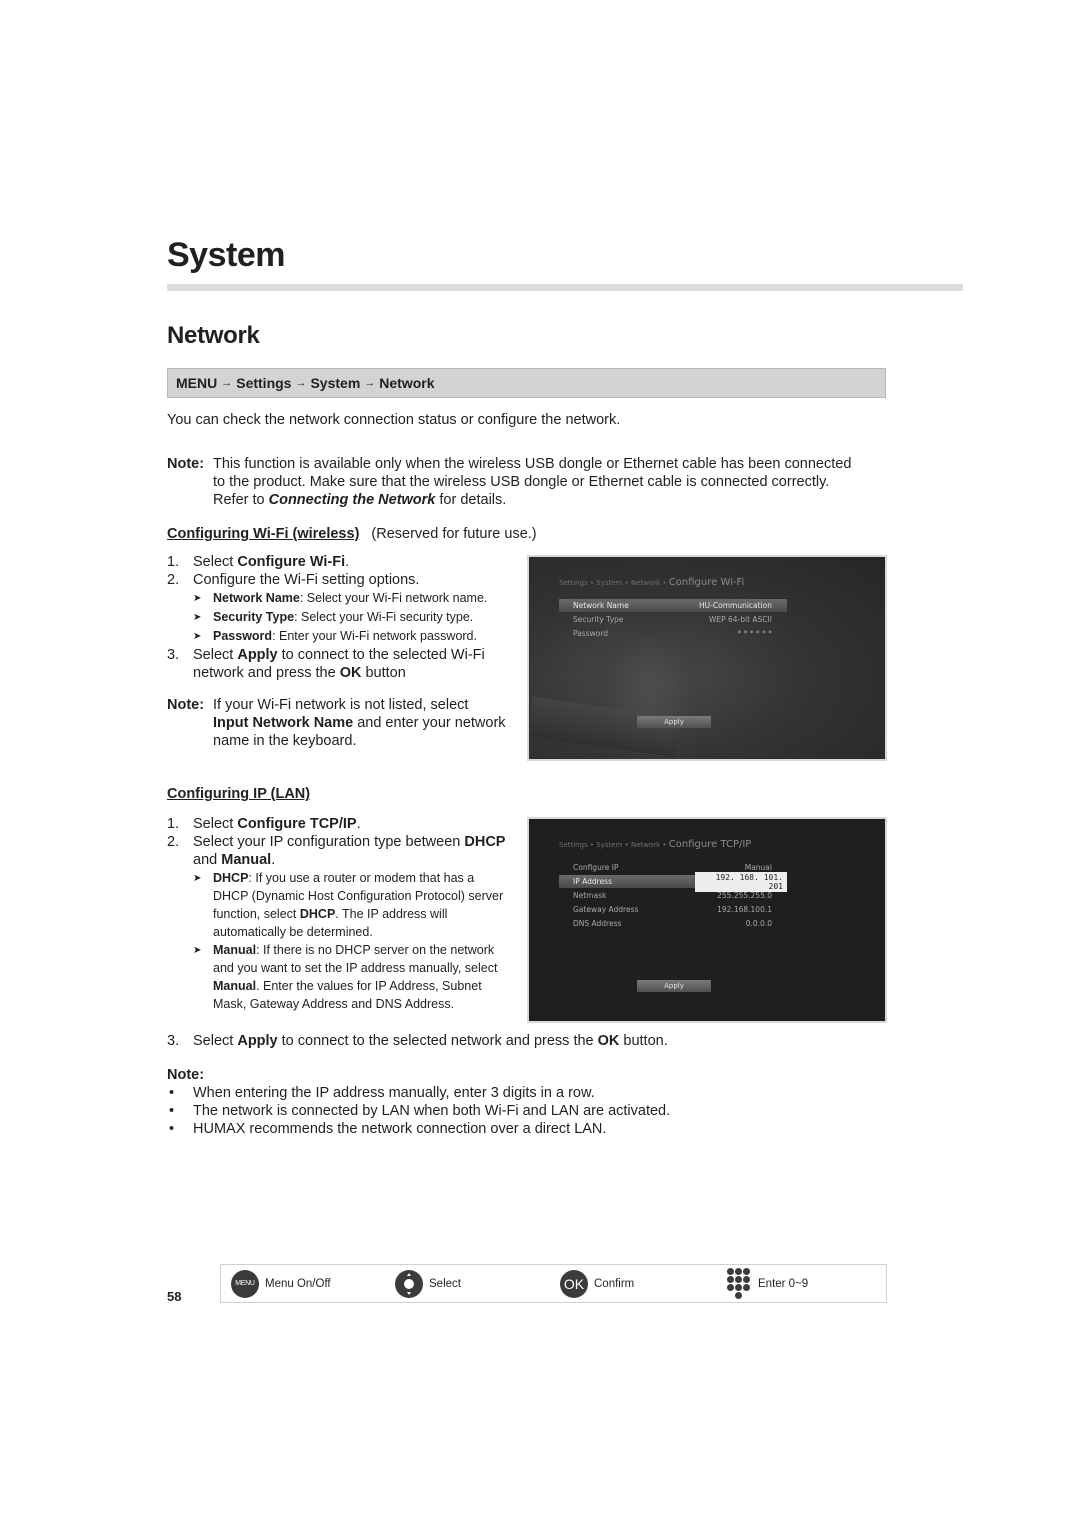 The image size is (1080, 1527). What do you see at coordinates (197, 383) in the screenshot?
I see `breadcrumb-item: MENU` at bounding box center [197, 383].